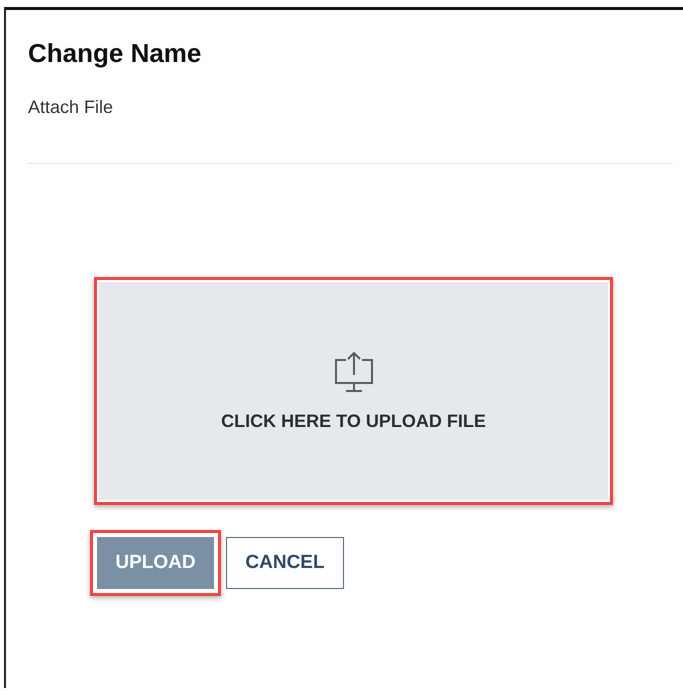 The height and width of the screenshot is (691, 683). What do you see at coordinates (115, 53) in the screenshot?
I see `dialog-title: Change Name` at bounding box center [115, 53].